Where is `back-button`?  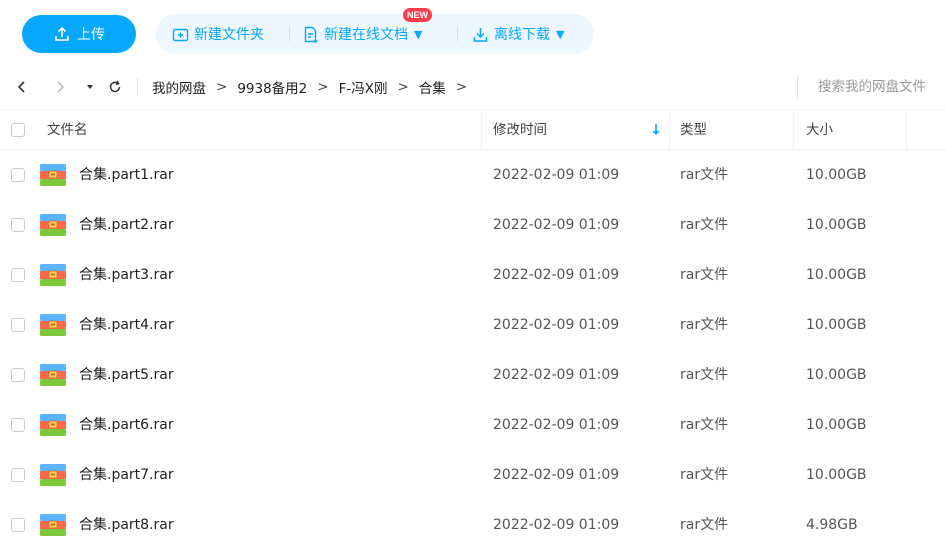 back-button is located at coordinates (22, 87).